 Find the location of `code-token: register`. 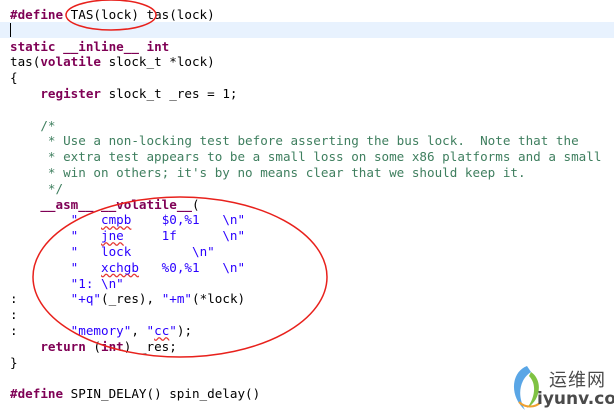

code-token: register is located at coordinates (71, 93).